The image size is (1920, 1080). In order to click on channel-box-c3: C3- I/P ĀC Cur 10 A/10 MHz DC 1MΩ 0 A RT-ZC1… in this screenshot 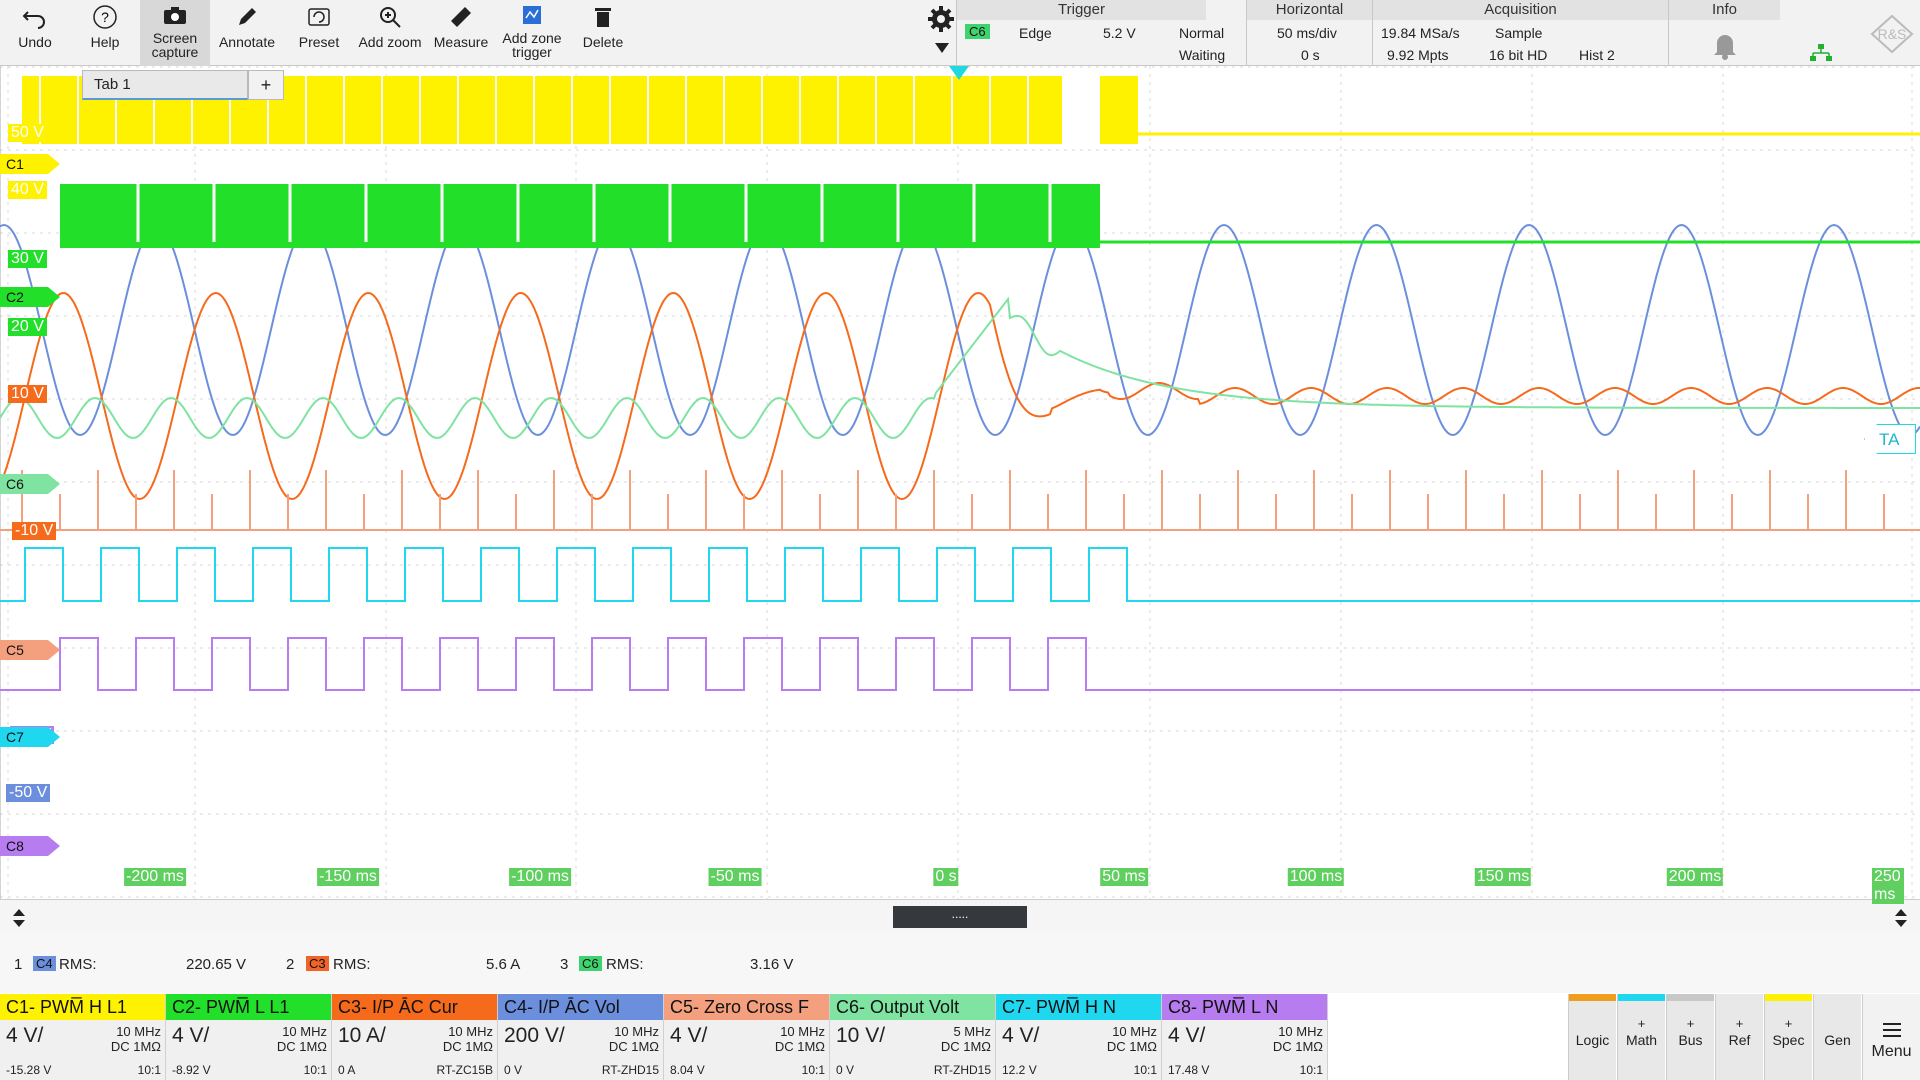, I will do `click(415, 1037)`.